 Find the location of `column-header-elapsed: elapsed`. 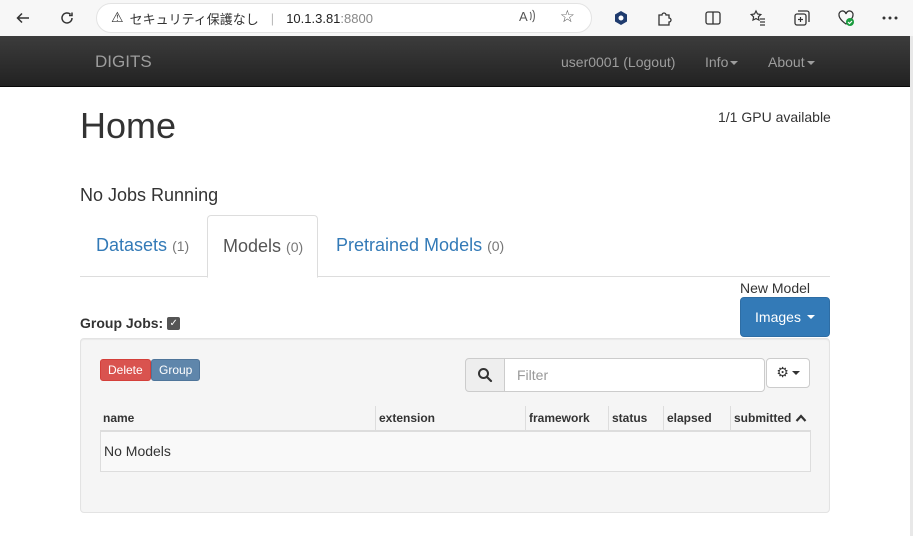

column-header-elapsed: elapsed is located at coordinates (696, 419).